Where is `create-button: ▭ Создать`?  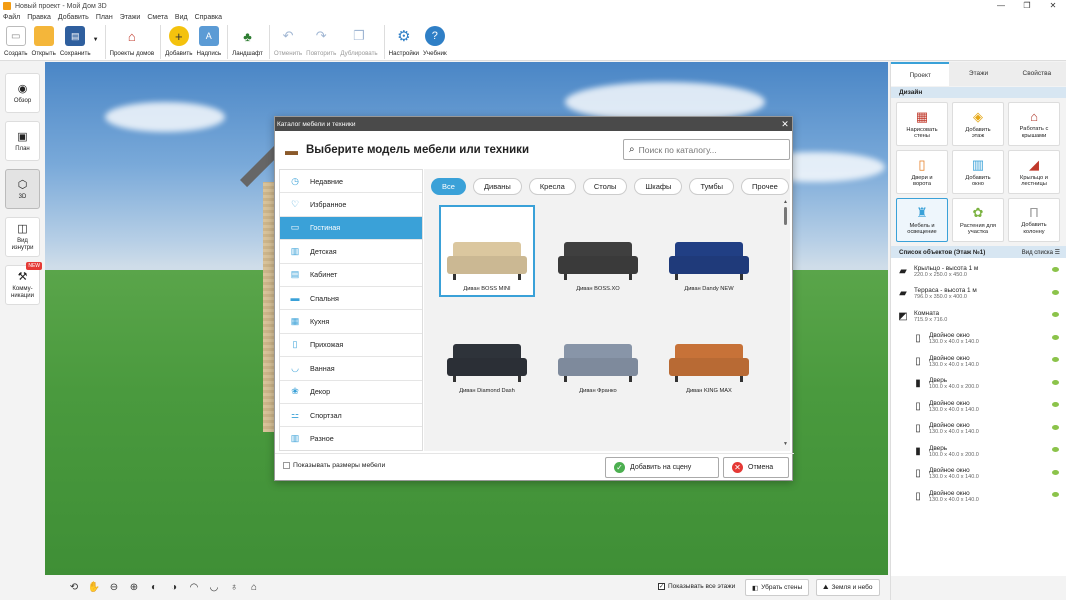
create-button: ▭ Создать is located at coordinates (16, 42).